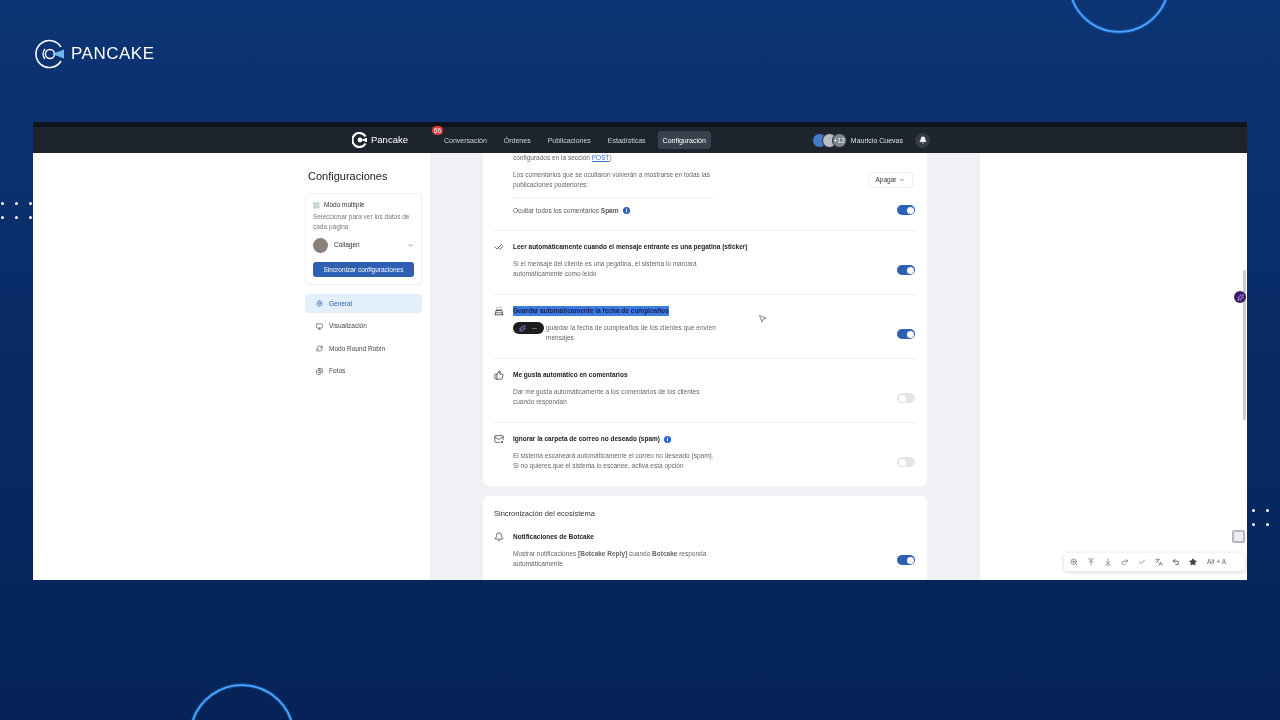 The image size is (1280, 720). Describe the element at coordinates (1125, 562) in the screenshot. I see `redo-icon` at that location.